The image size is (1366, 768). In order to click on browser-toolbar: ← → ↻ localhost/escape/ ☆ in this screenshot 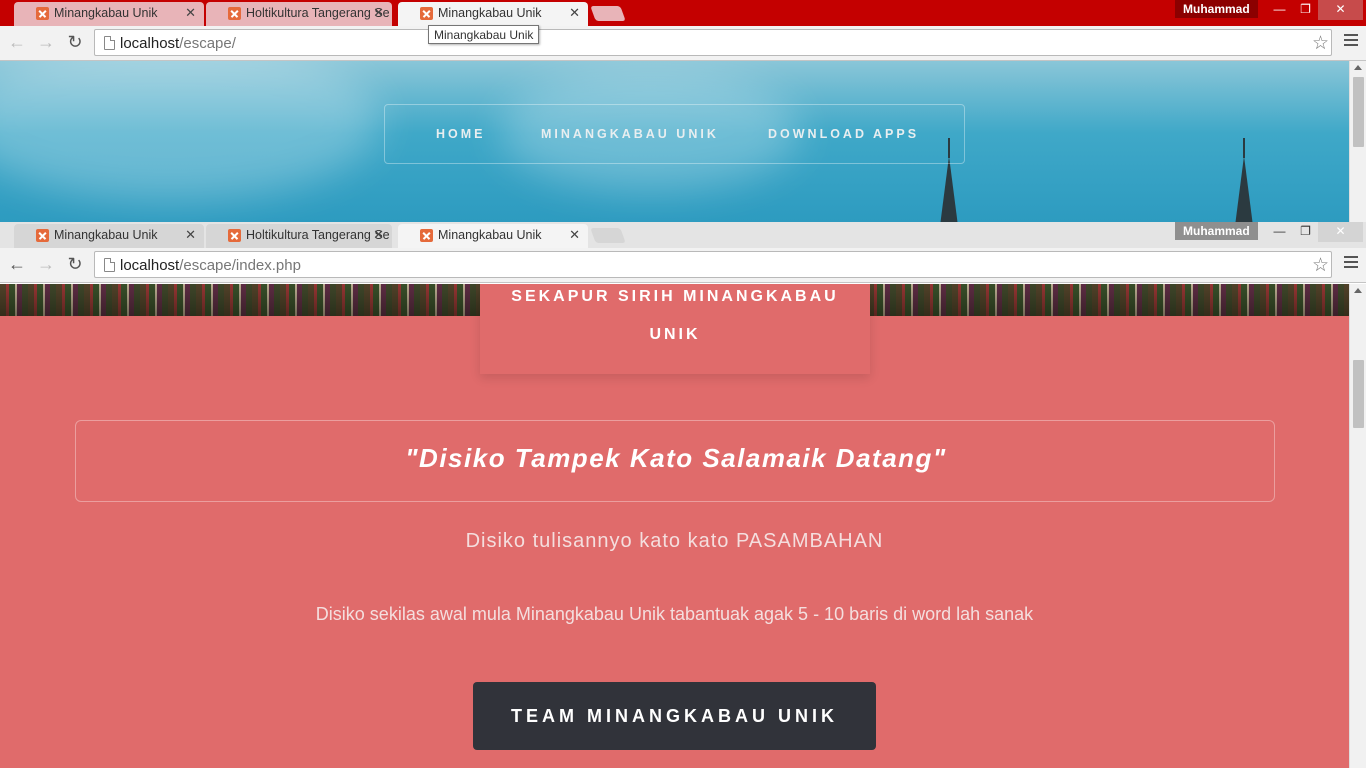, I will do `click(683, 43)`.